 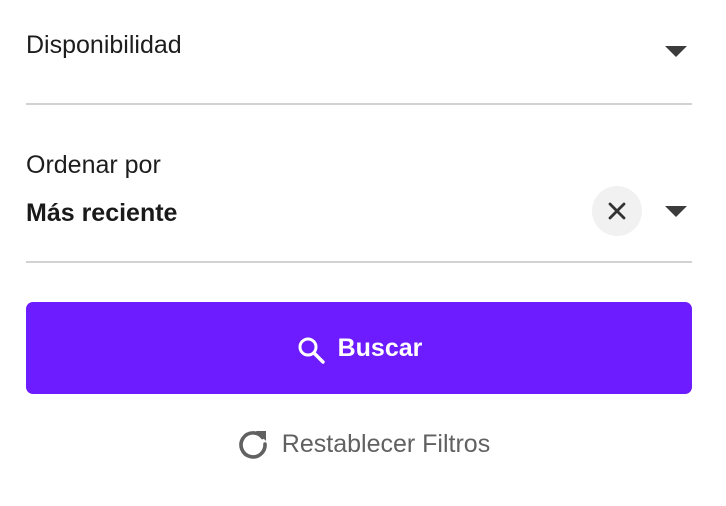 What do you see at coordinates (253, 445) in the screenshot?
I see `refresh-icon` at bounding box center [253, 445].